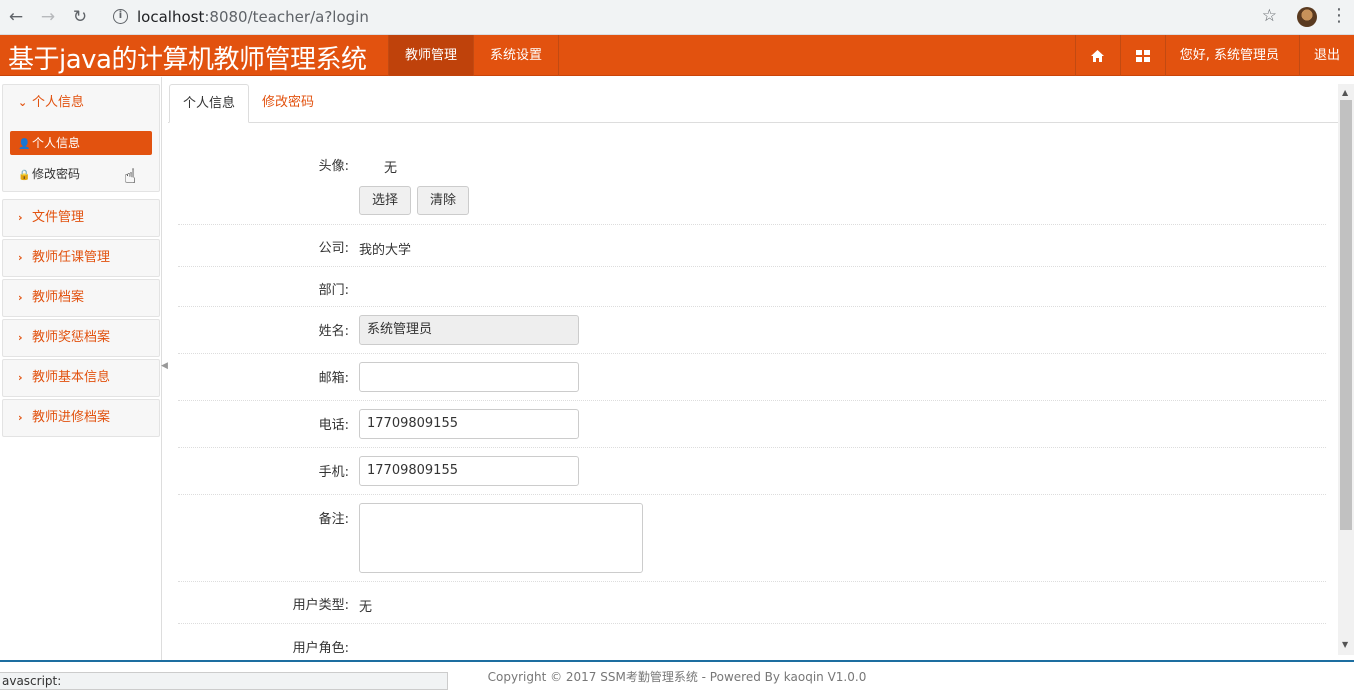  Describe the element at coordinates (469, 377) in the screenshot. I see `email-field` at that location.